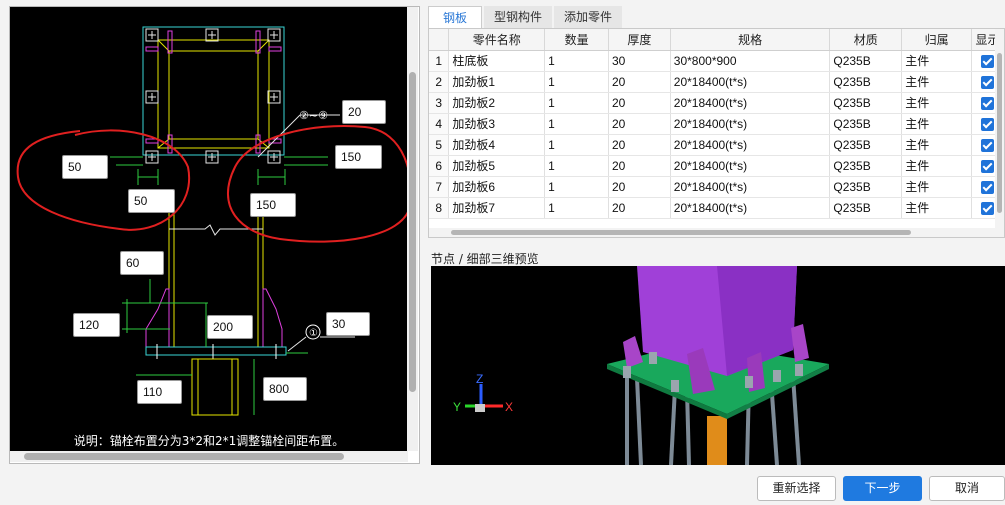 The height and width of the screenshot is (505, 1005). I want to click on table-row: 4 加劲板3 1 20 20*18400(t*s) Q235B 主件, so click(716, 124).